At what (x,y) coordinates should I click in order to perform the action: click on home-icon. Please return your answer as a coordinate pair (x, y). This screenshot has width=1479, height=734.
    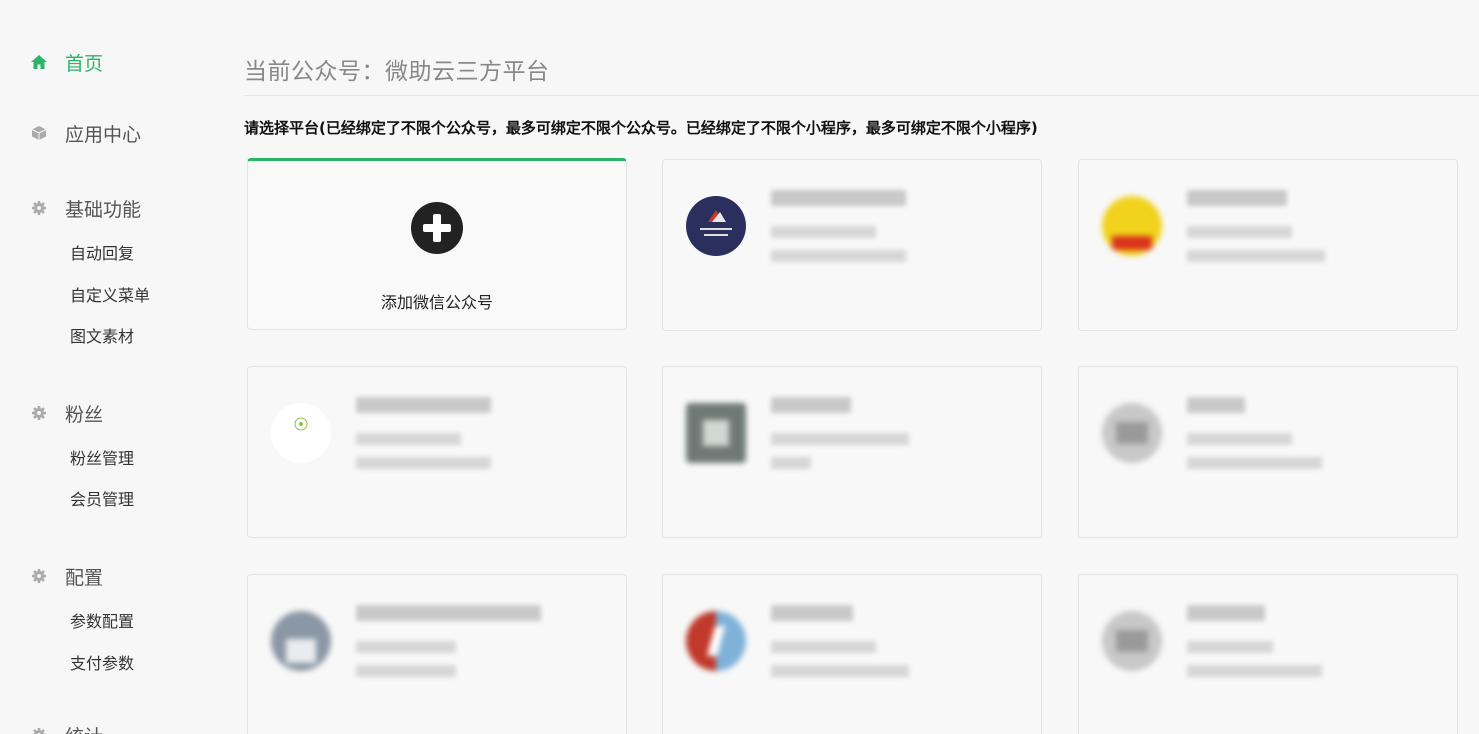
    Looking at the image, I should click on (39, 62).